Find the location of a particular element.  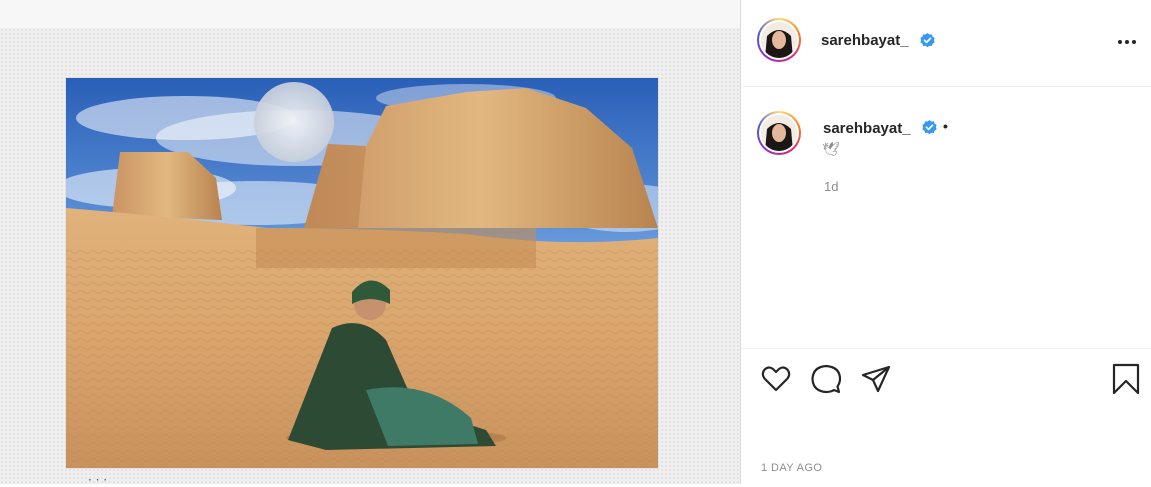

comment-username: sarehbayat_ is located at coordinates (867, 128).